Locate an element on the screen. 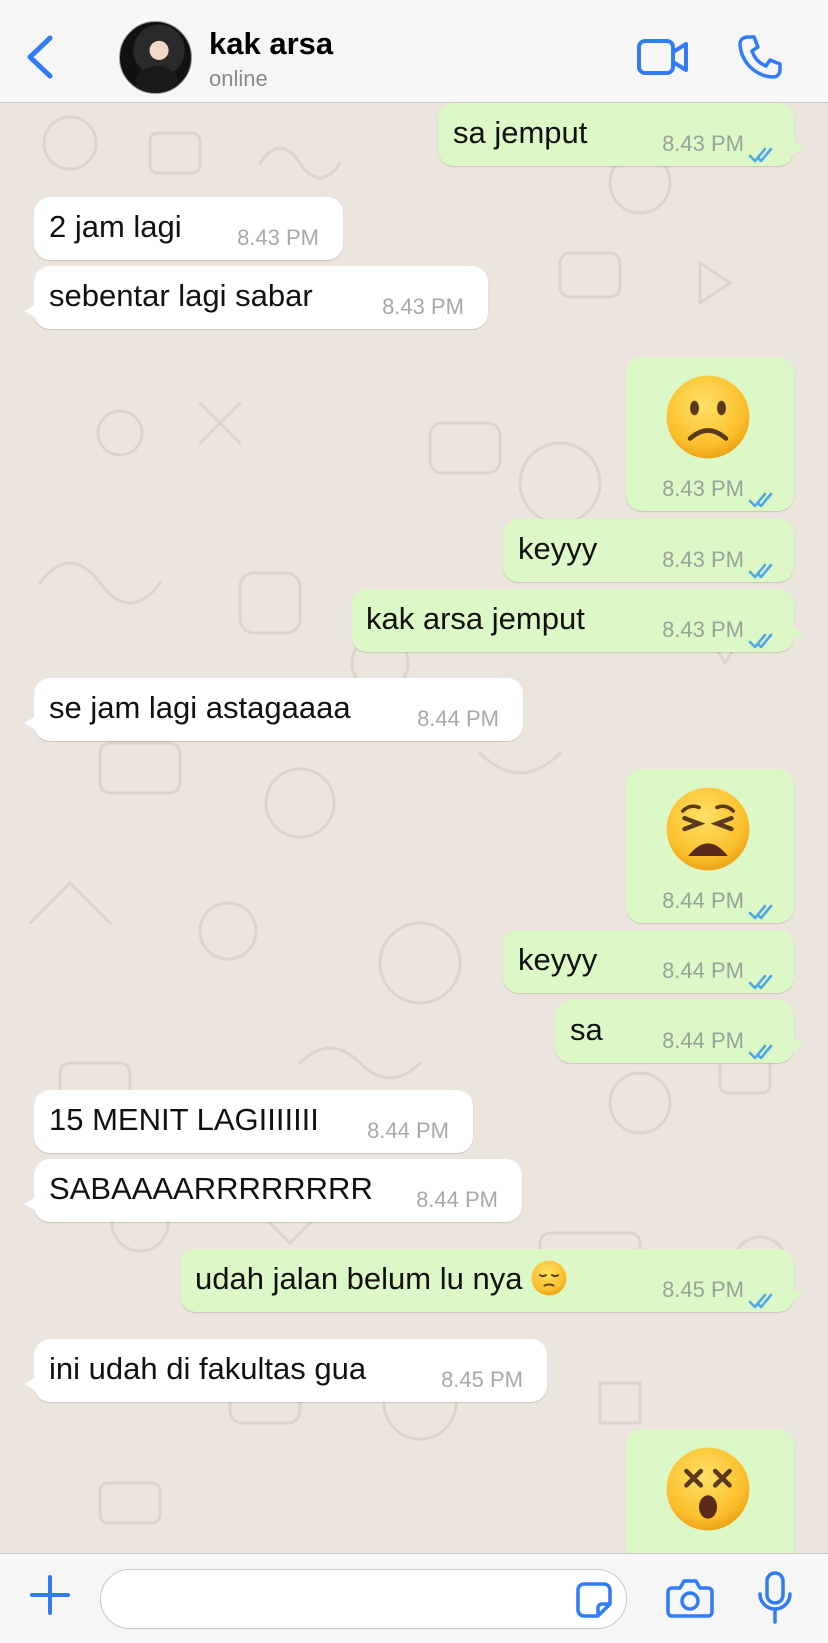  message-text: 2 jam lagi is located at coordinates (115, 227).